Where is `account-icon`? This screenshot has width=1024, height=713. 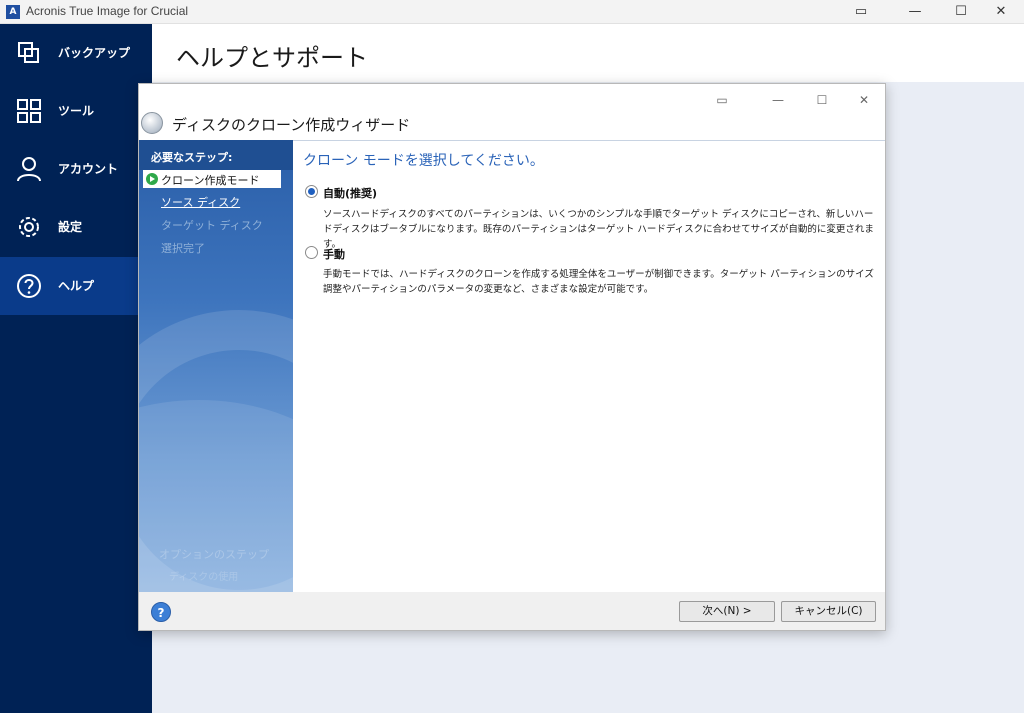
account-icon is located at coordinates (29, 169).